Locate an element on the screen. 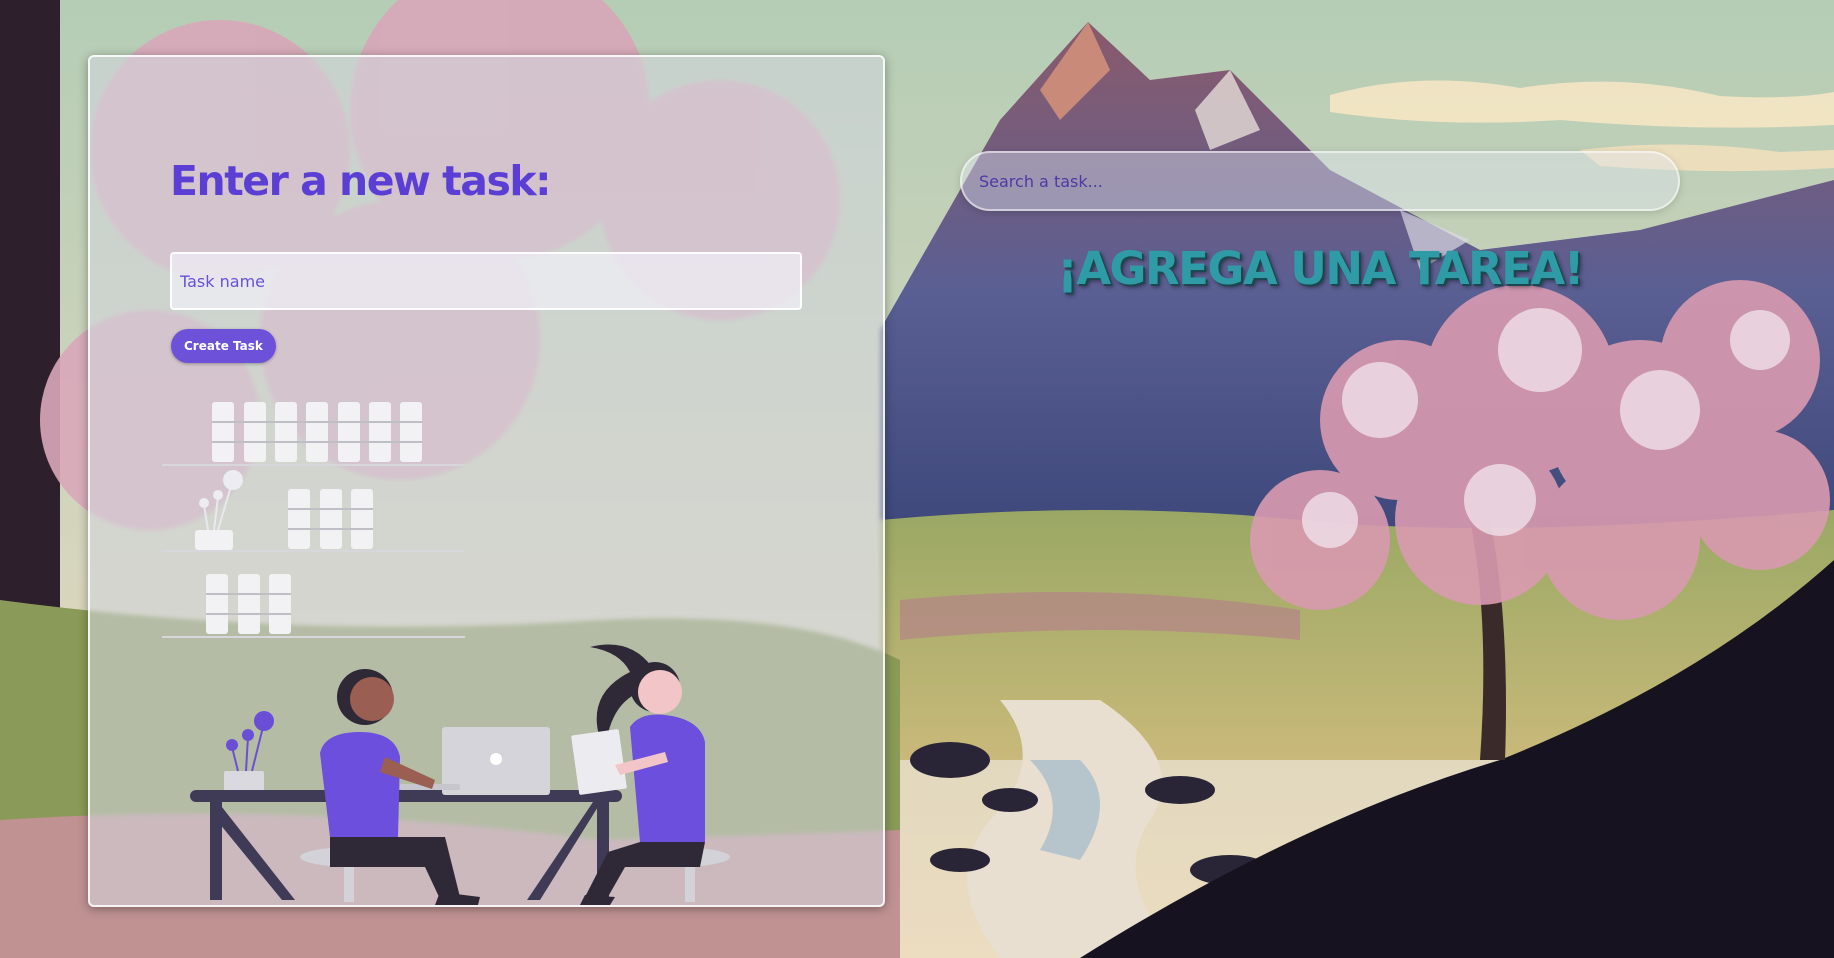  empty-state-message: ¡AGREGA UNA TAREA! is located at coordinates (1320, 268).